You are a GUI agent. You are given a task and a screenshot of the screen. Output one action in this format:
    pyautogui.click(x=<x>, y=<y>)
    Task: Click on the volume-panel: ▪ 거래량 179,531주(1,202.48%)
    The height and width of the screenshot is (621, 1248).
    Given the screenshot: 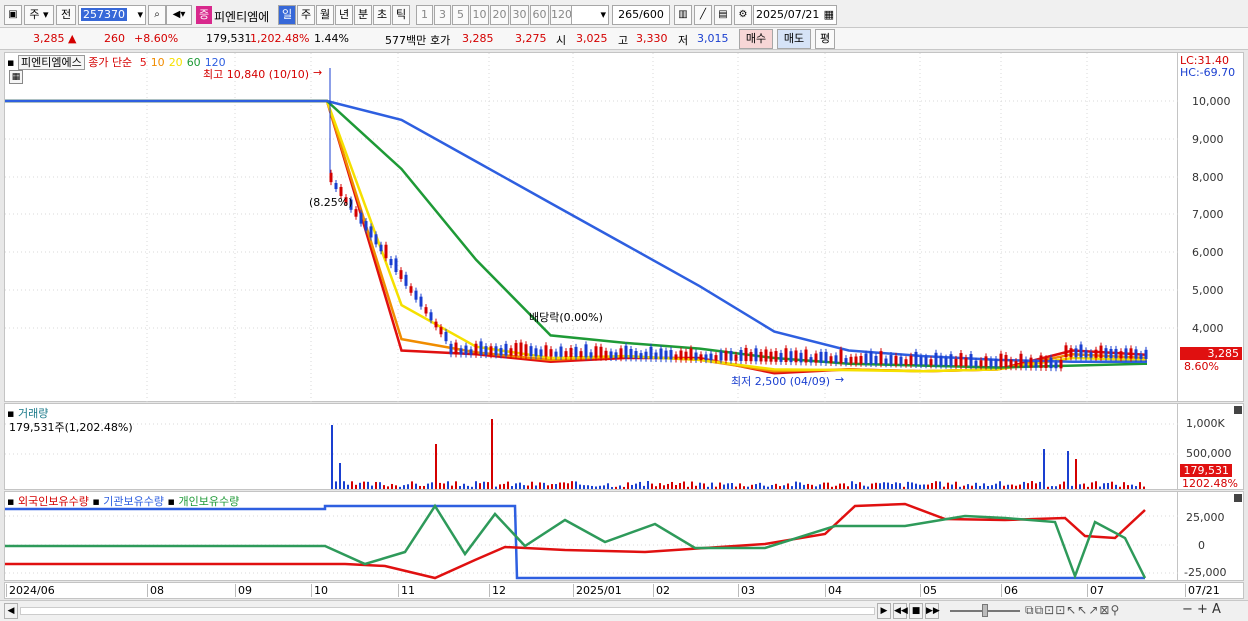 What is the action you would take?
    pyautogui.click(x=591, y=446)
    